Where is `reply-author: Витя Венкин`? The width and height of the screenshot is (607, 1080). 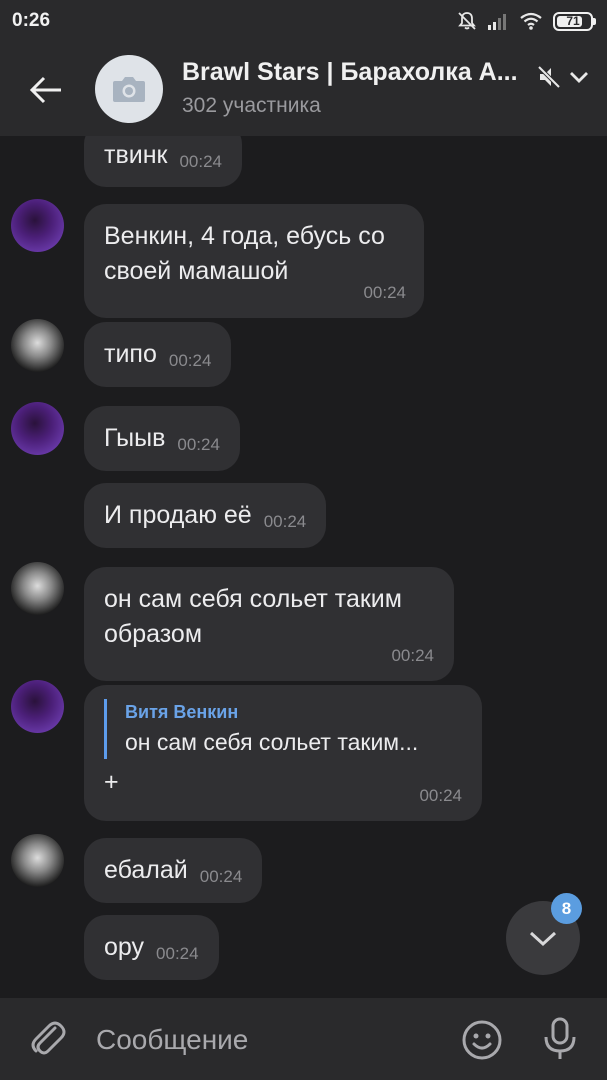
reply-author: Витя Венкин is located at coordinates (182, 712).